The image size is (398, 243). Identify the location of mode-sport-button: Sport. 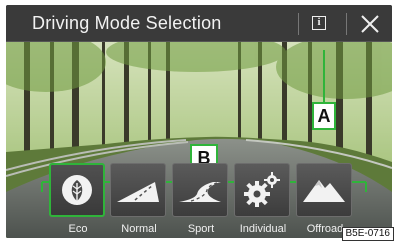
(201, 199).